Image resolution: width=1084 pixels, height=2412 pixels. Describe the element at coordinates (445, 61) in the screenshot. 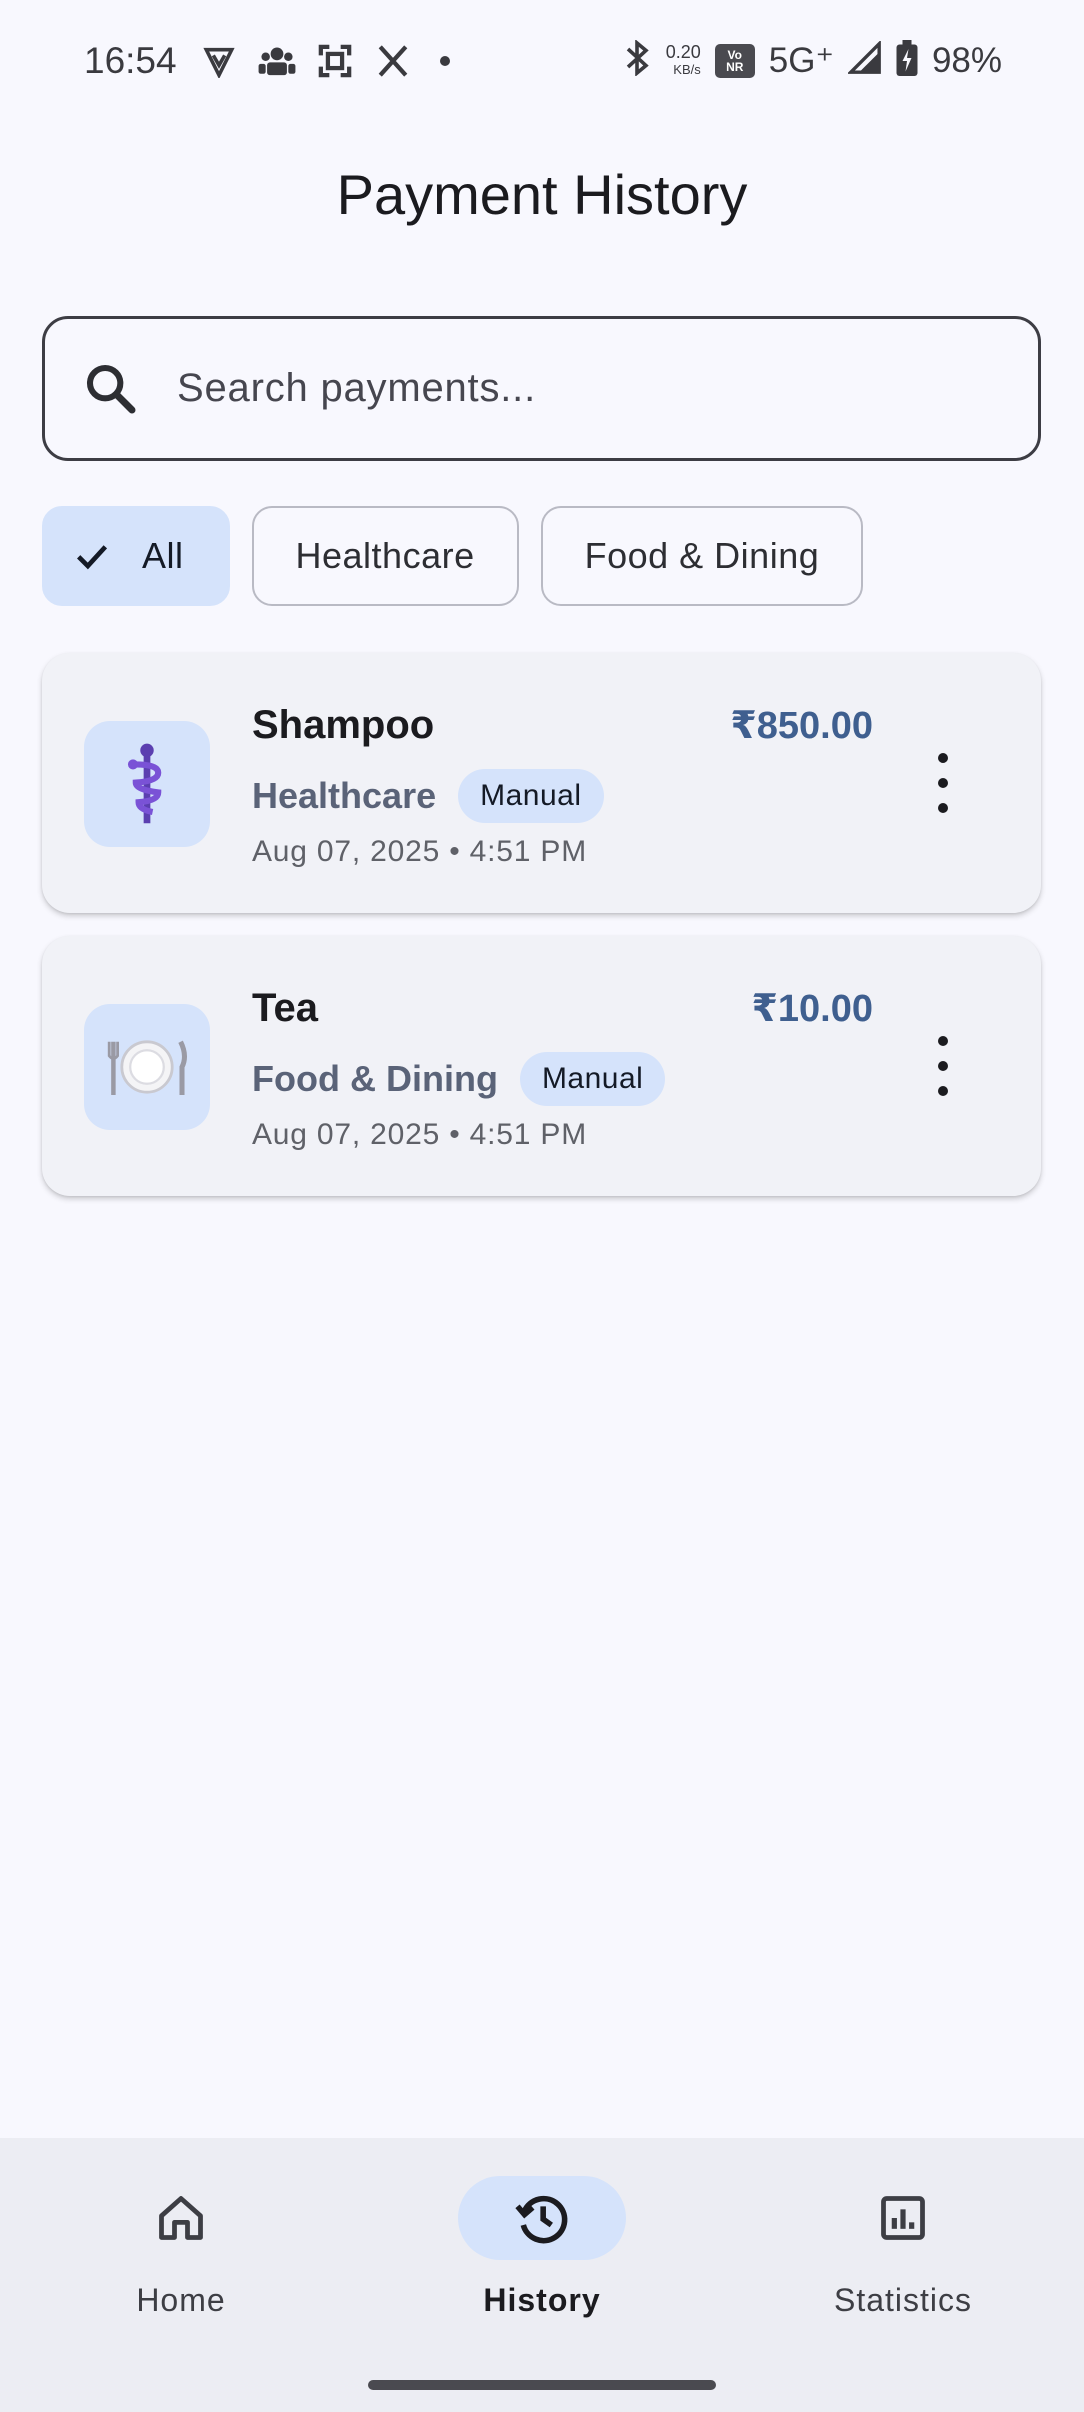

I see `more-notifications-dot` at that location.